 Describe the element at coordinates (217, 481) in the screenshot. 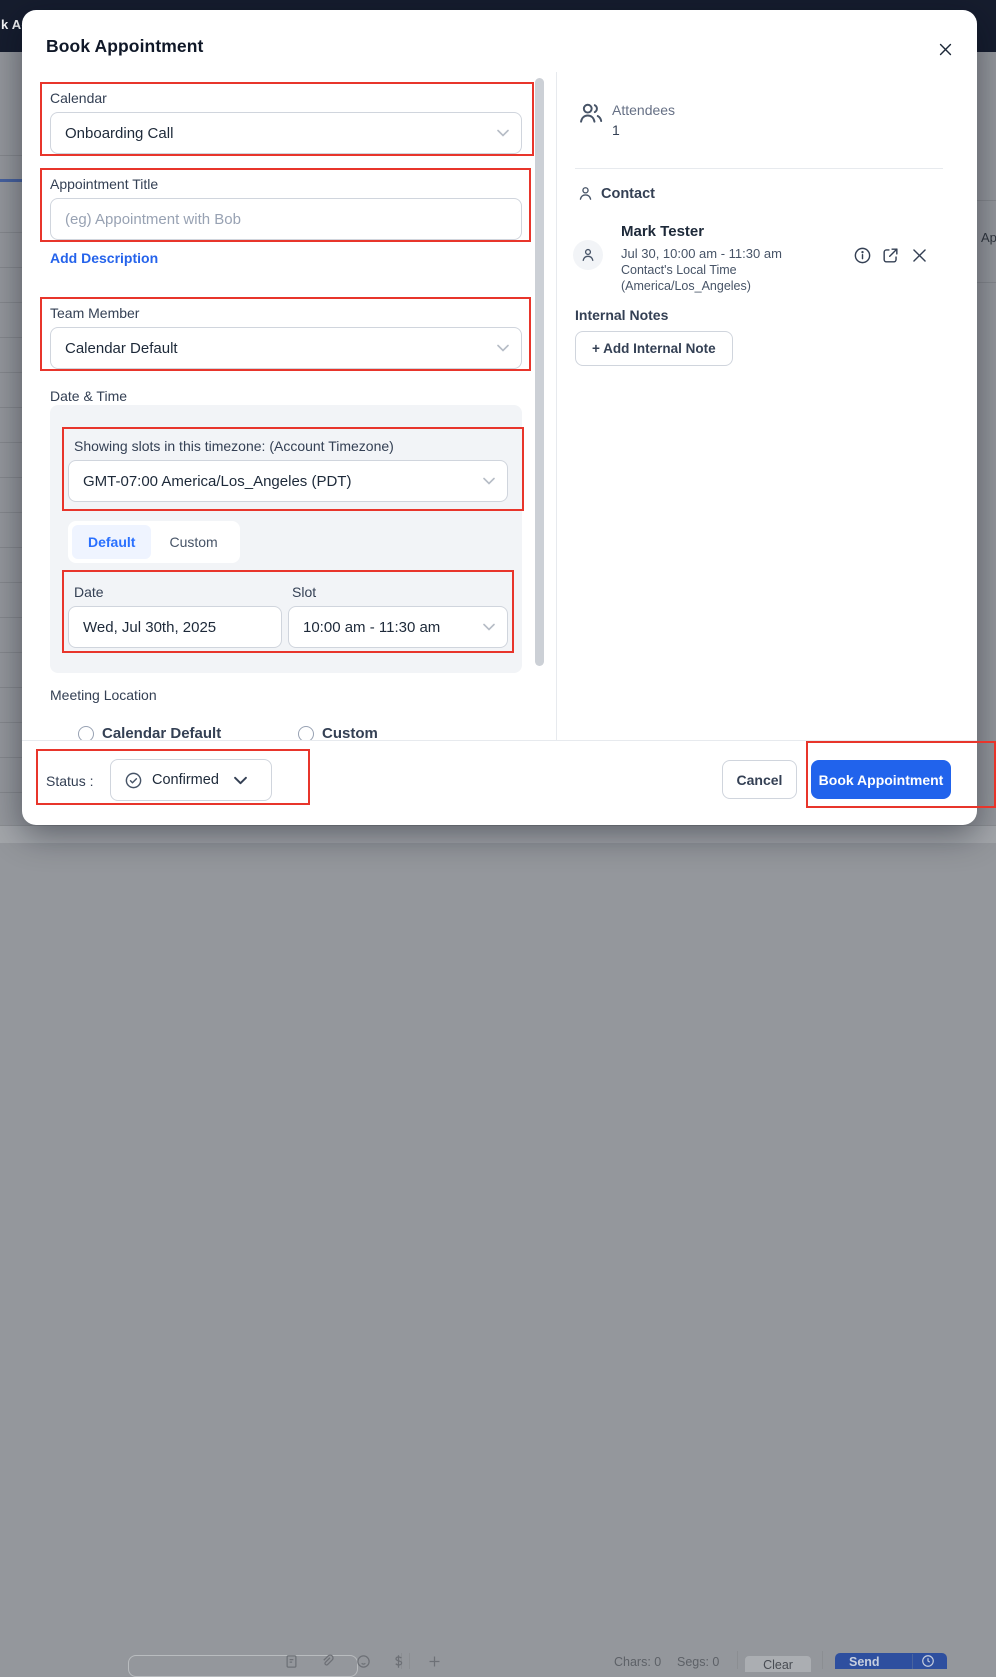

I see `timezone-select-value: GMT-07:00 America/Los_Angeles (PDT)` at that location.